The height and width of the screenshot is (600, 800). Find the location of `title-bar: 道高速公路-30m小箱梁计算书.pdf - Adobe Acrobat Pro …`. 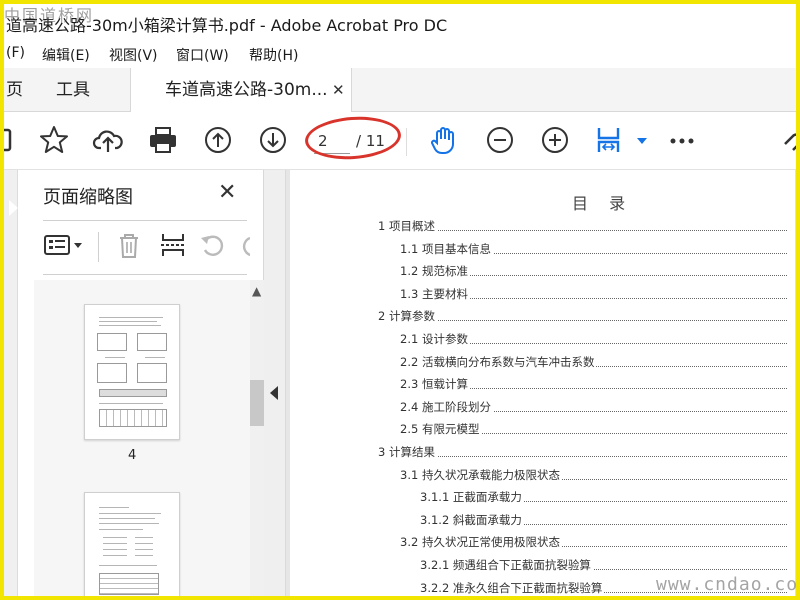

title-bar: 道高速公路-30m小箱梁计算书.pdf - Adobe Acrobat Pro … is located at coordinates (400, 22).